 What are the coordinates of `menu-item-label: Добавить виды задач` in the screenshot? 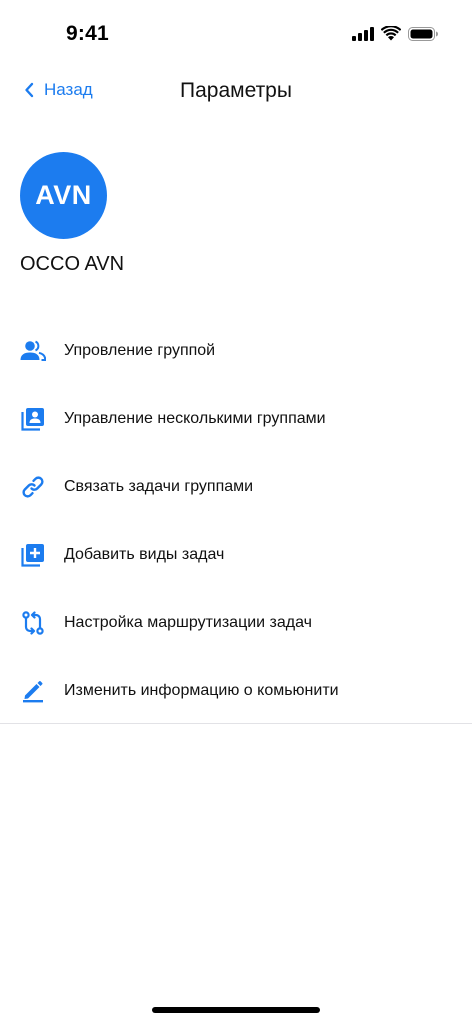 It's located at (144, 554).